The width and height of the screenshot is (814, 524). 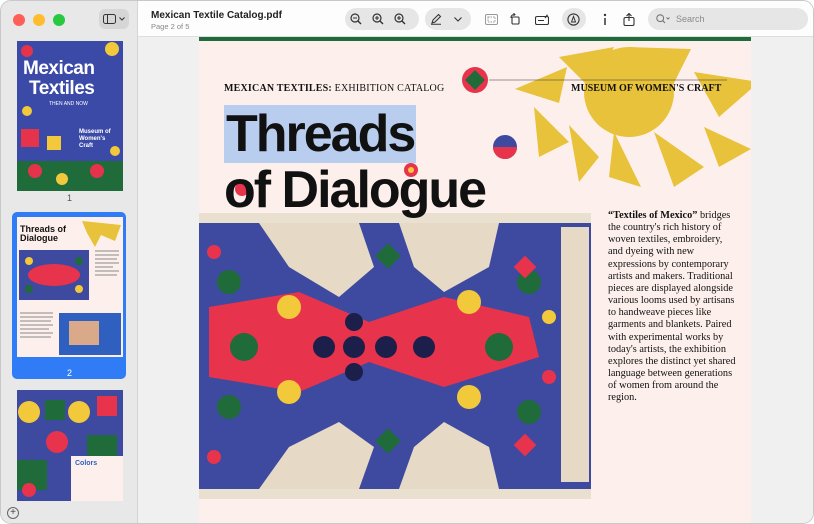 What do you see at coordinates (59, 68) in the screenshot?
I see `thumbnail-1-title-1: Mexican` at bounding box center [59, 68].